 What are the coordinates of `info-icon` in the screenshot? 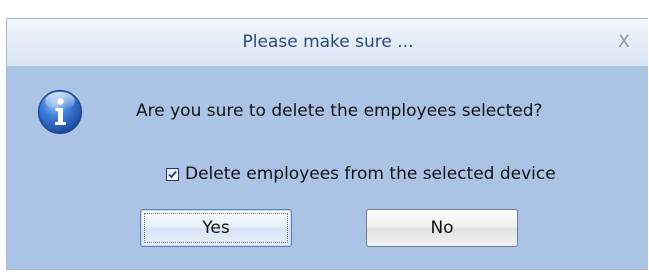 It's located at (60, 112).